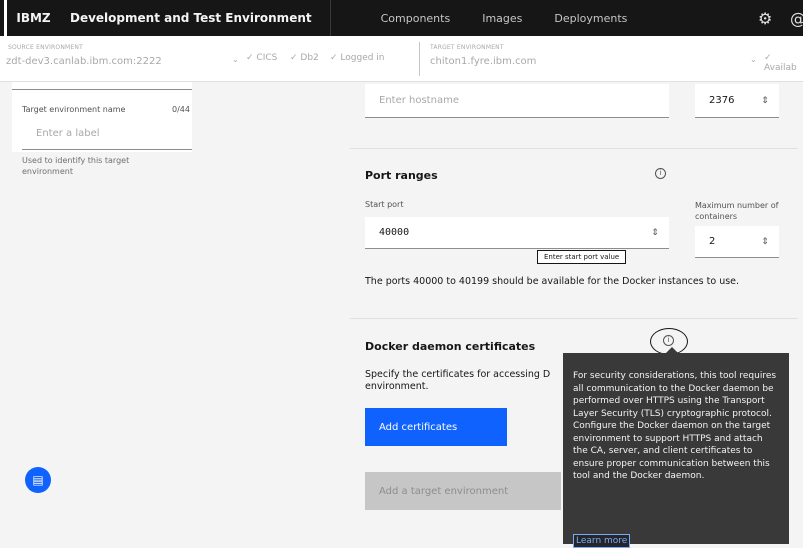 The image size is (803, 548). Describe the element at coordinates (590, 18) in the screenshot. I see `nav-deployments: Deployments` at that location.